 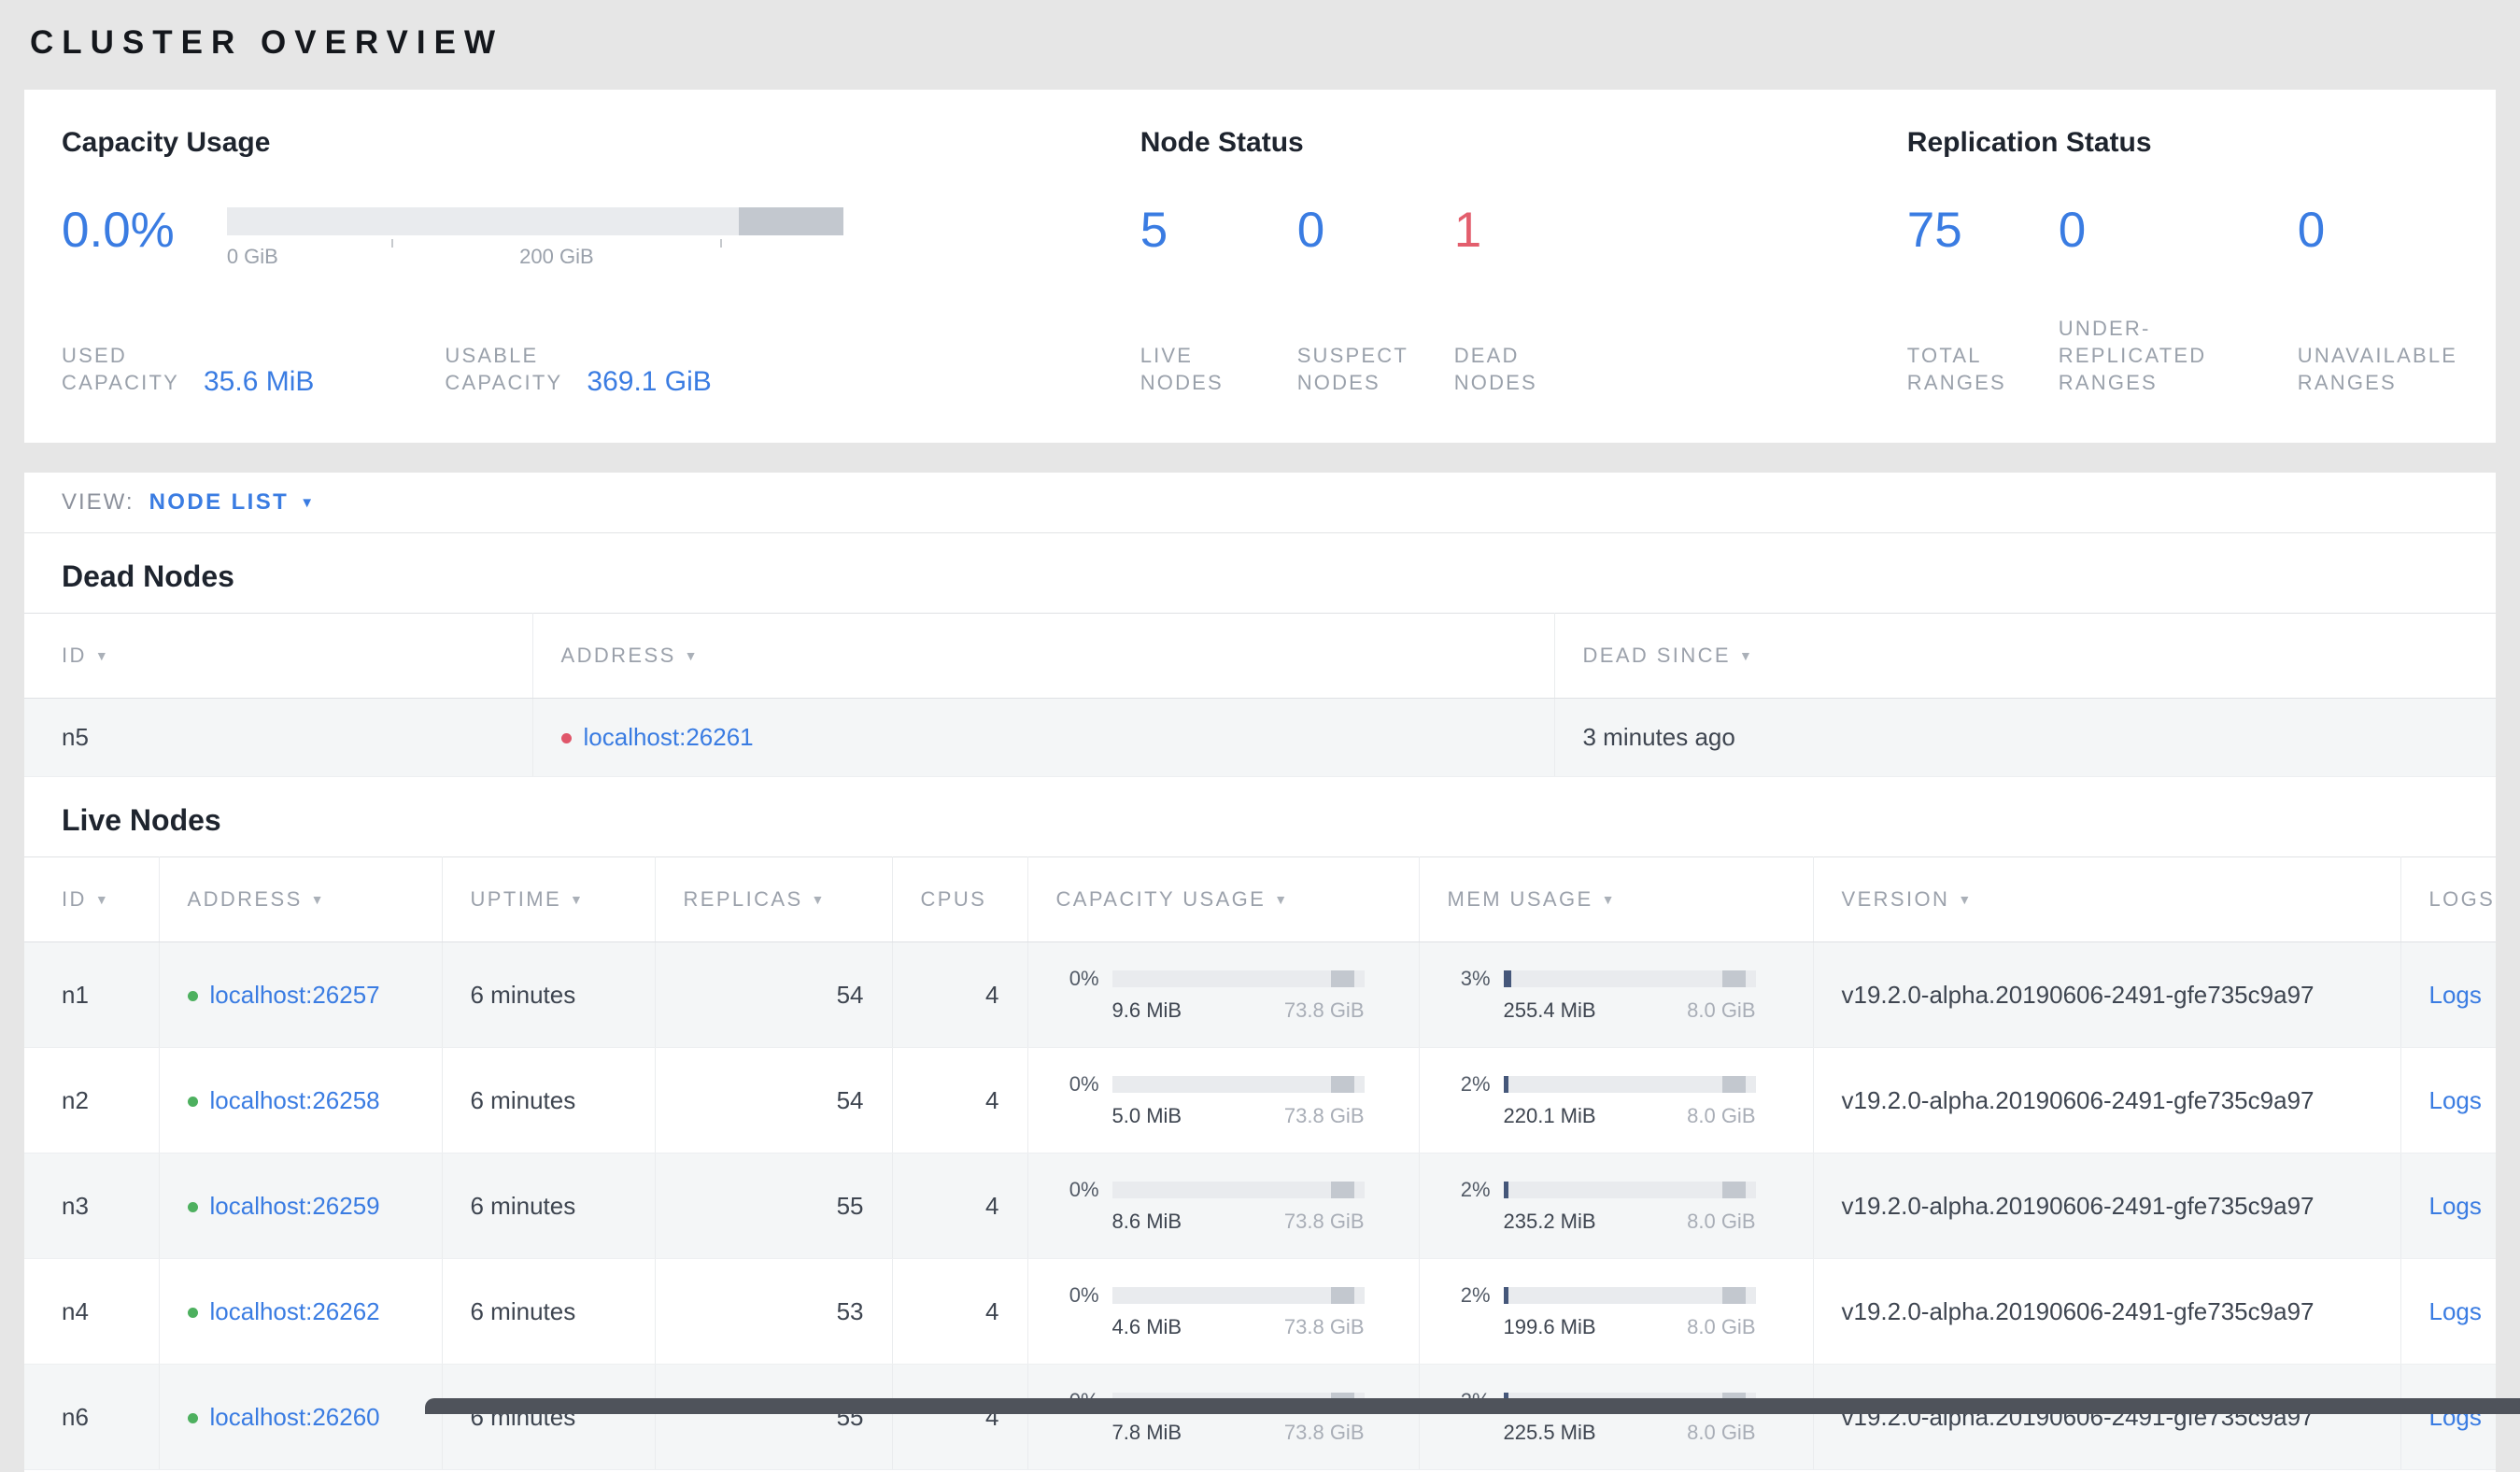 I want to click on node-address-link: localhost:26259, so click(x=295, y=1206).